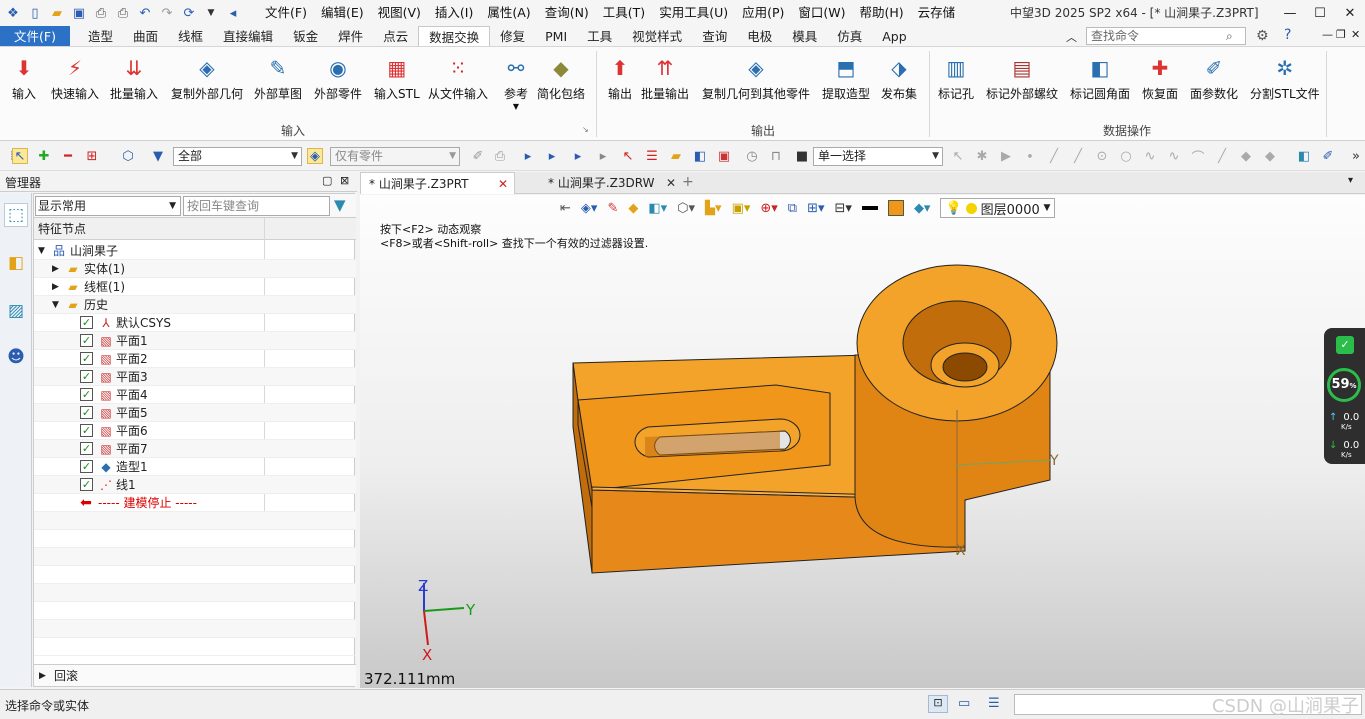  Describe the element at coordinates (1320, 13) in the screenshot. I see `maximize-icon: ☐` at that location.